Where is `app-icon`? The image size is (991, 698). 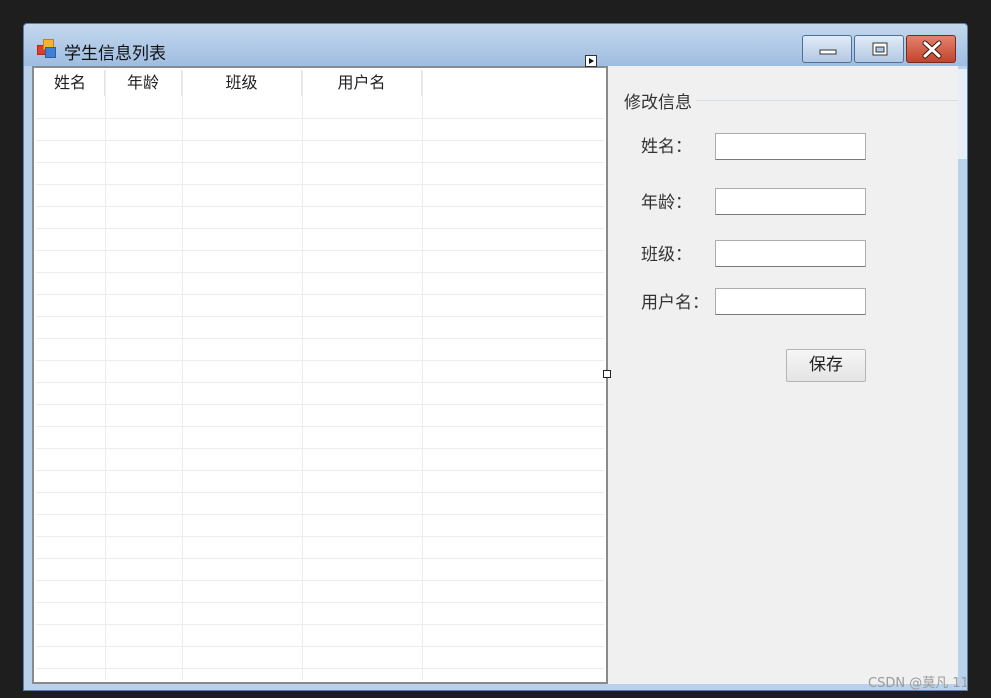 app-icon is located at coordinates (47, 48).